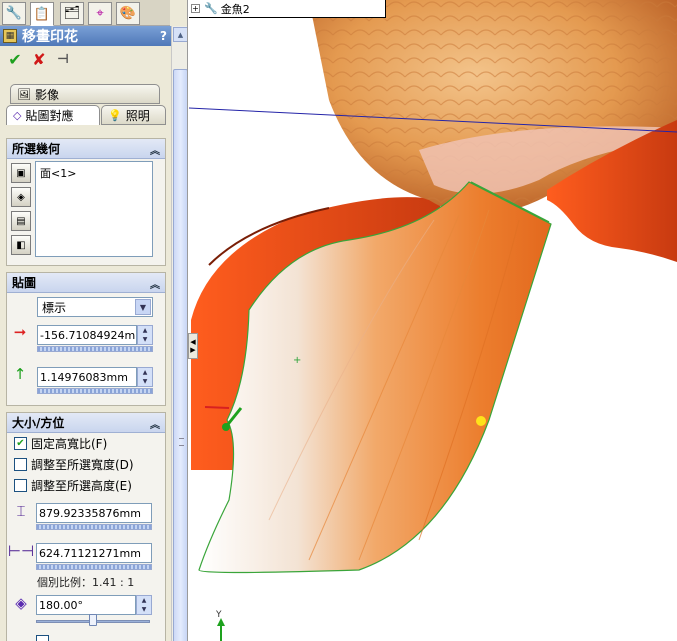 The height and width of the screenshot is (641, 677). I want to click on angle-slider, so click(93, 620).